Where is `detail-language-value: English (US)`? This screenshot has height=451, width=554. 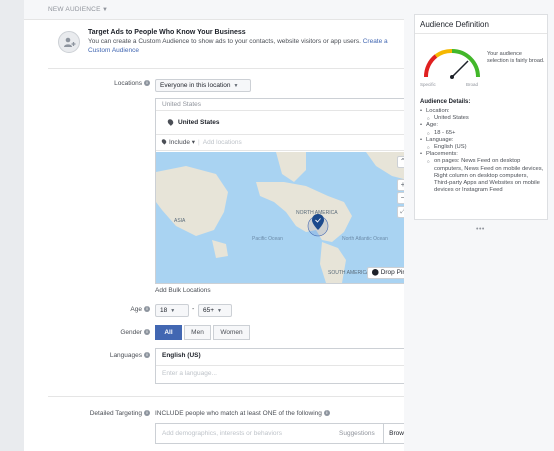
detail-language-value: English (US) is located at coordinates (482, 147).